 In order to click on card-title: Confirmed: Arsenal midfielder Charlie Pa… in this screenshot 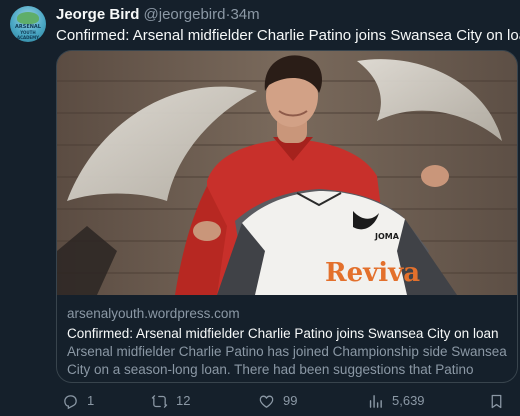, I will do `click(286, 333)`.